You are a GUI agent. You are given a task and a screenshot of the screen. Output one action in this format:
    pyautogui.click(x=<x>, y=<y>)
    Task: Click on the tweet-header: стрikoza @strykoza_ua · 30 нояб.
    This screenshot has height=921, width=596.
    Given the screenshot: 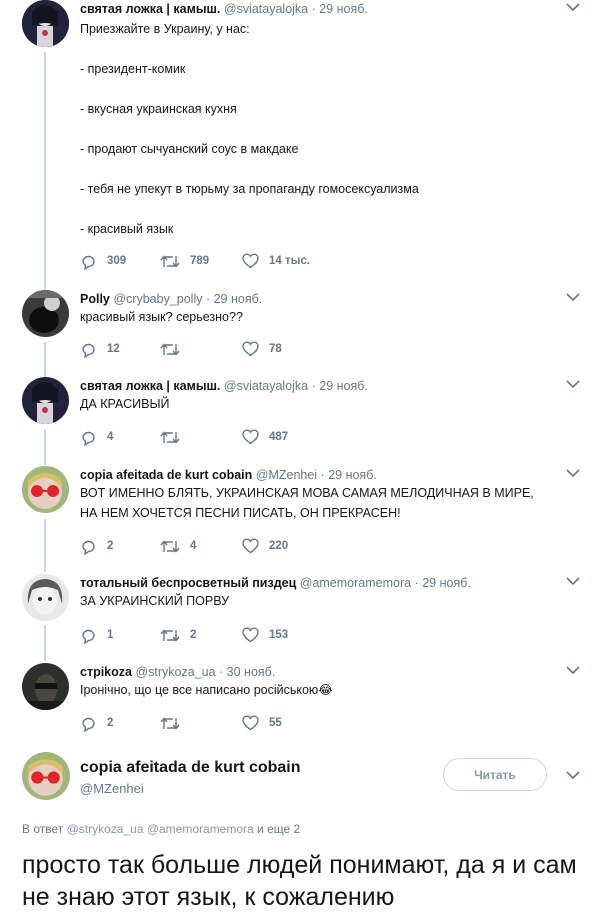 What is the action you would take?
    pyautogui.click(x=177, y=672)
    